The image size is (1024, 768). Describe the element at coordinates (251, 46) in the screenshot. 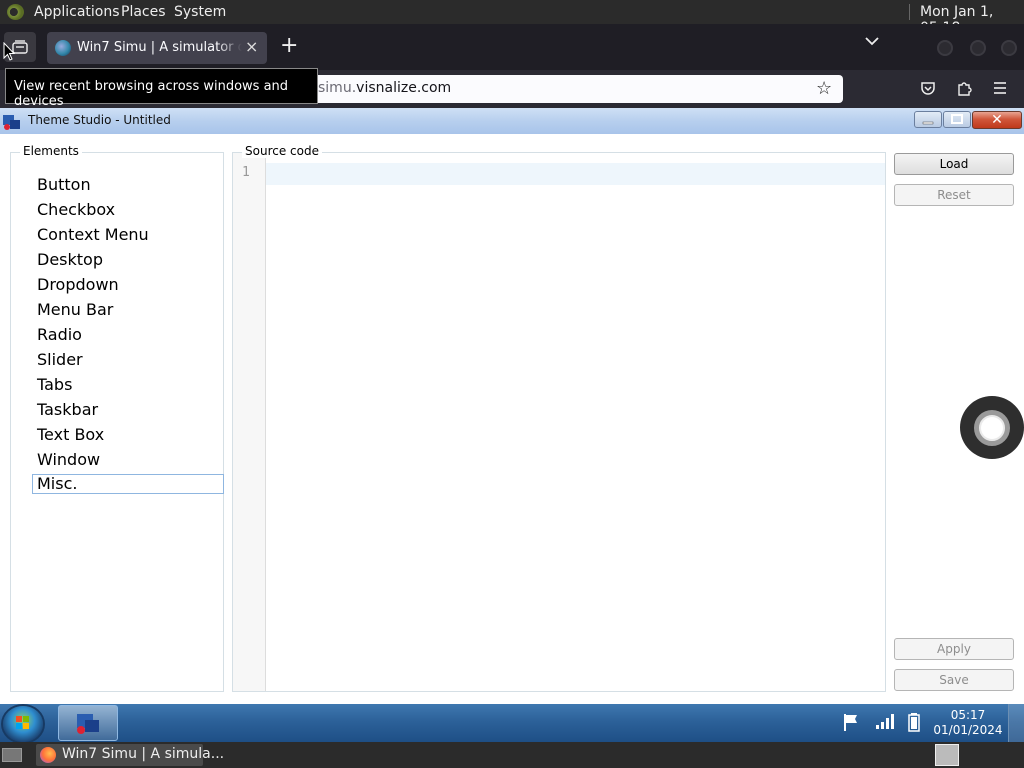

I see `tab-close-icon: ×` at that location.